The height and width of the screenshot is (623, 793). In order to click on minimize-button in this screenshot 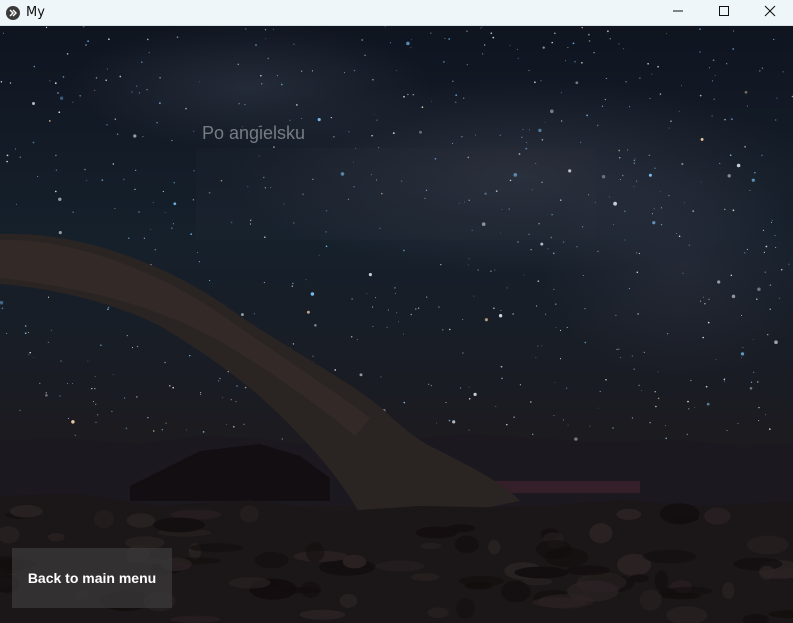, I will do `click(678, 11)`.